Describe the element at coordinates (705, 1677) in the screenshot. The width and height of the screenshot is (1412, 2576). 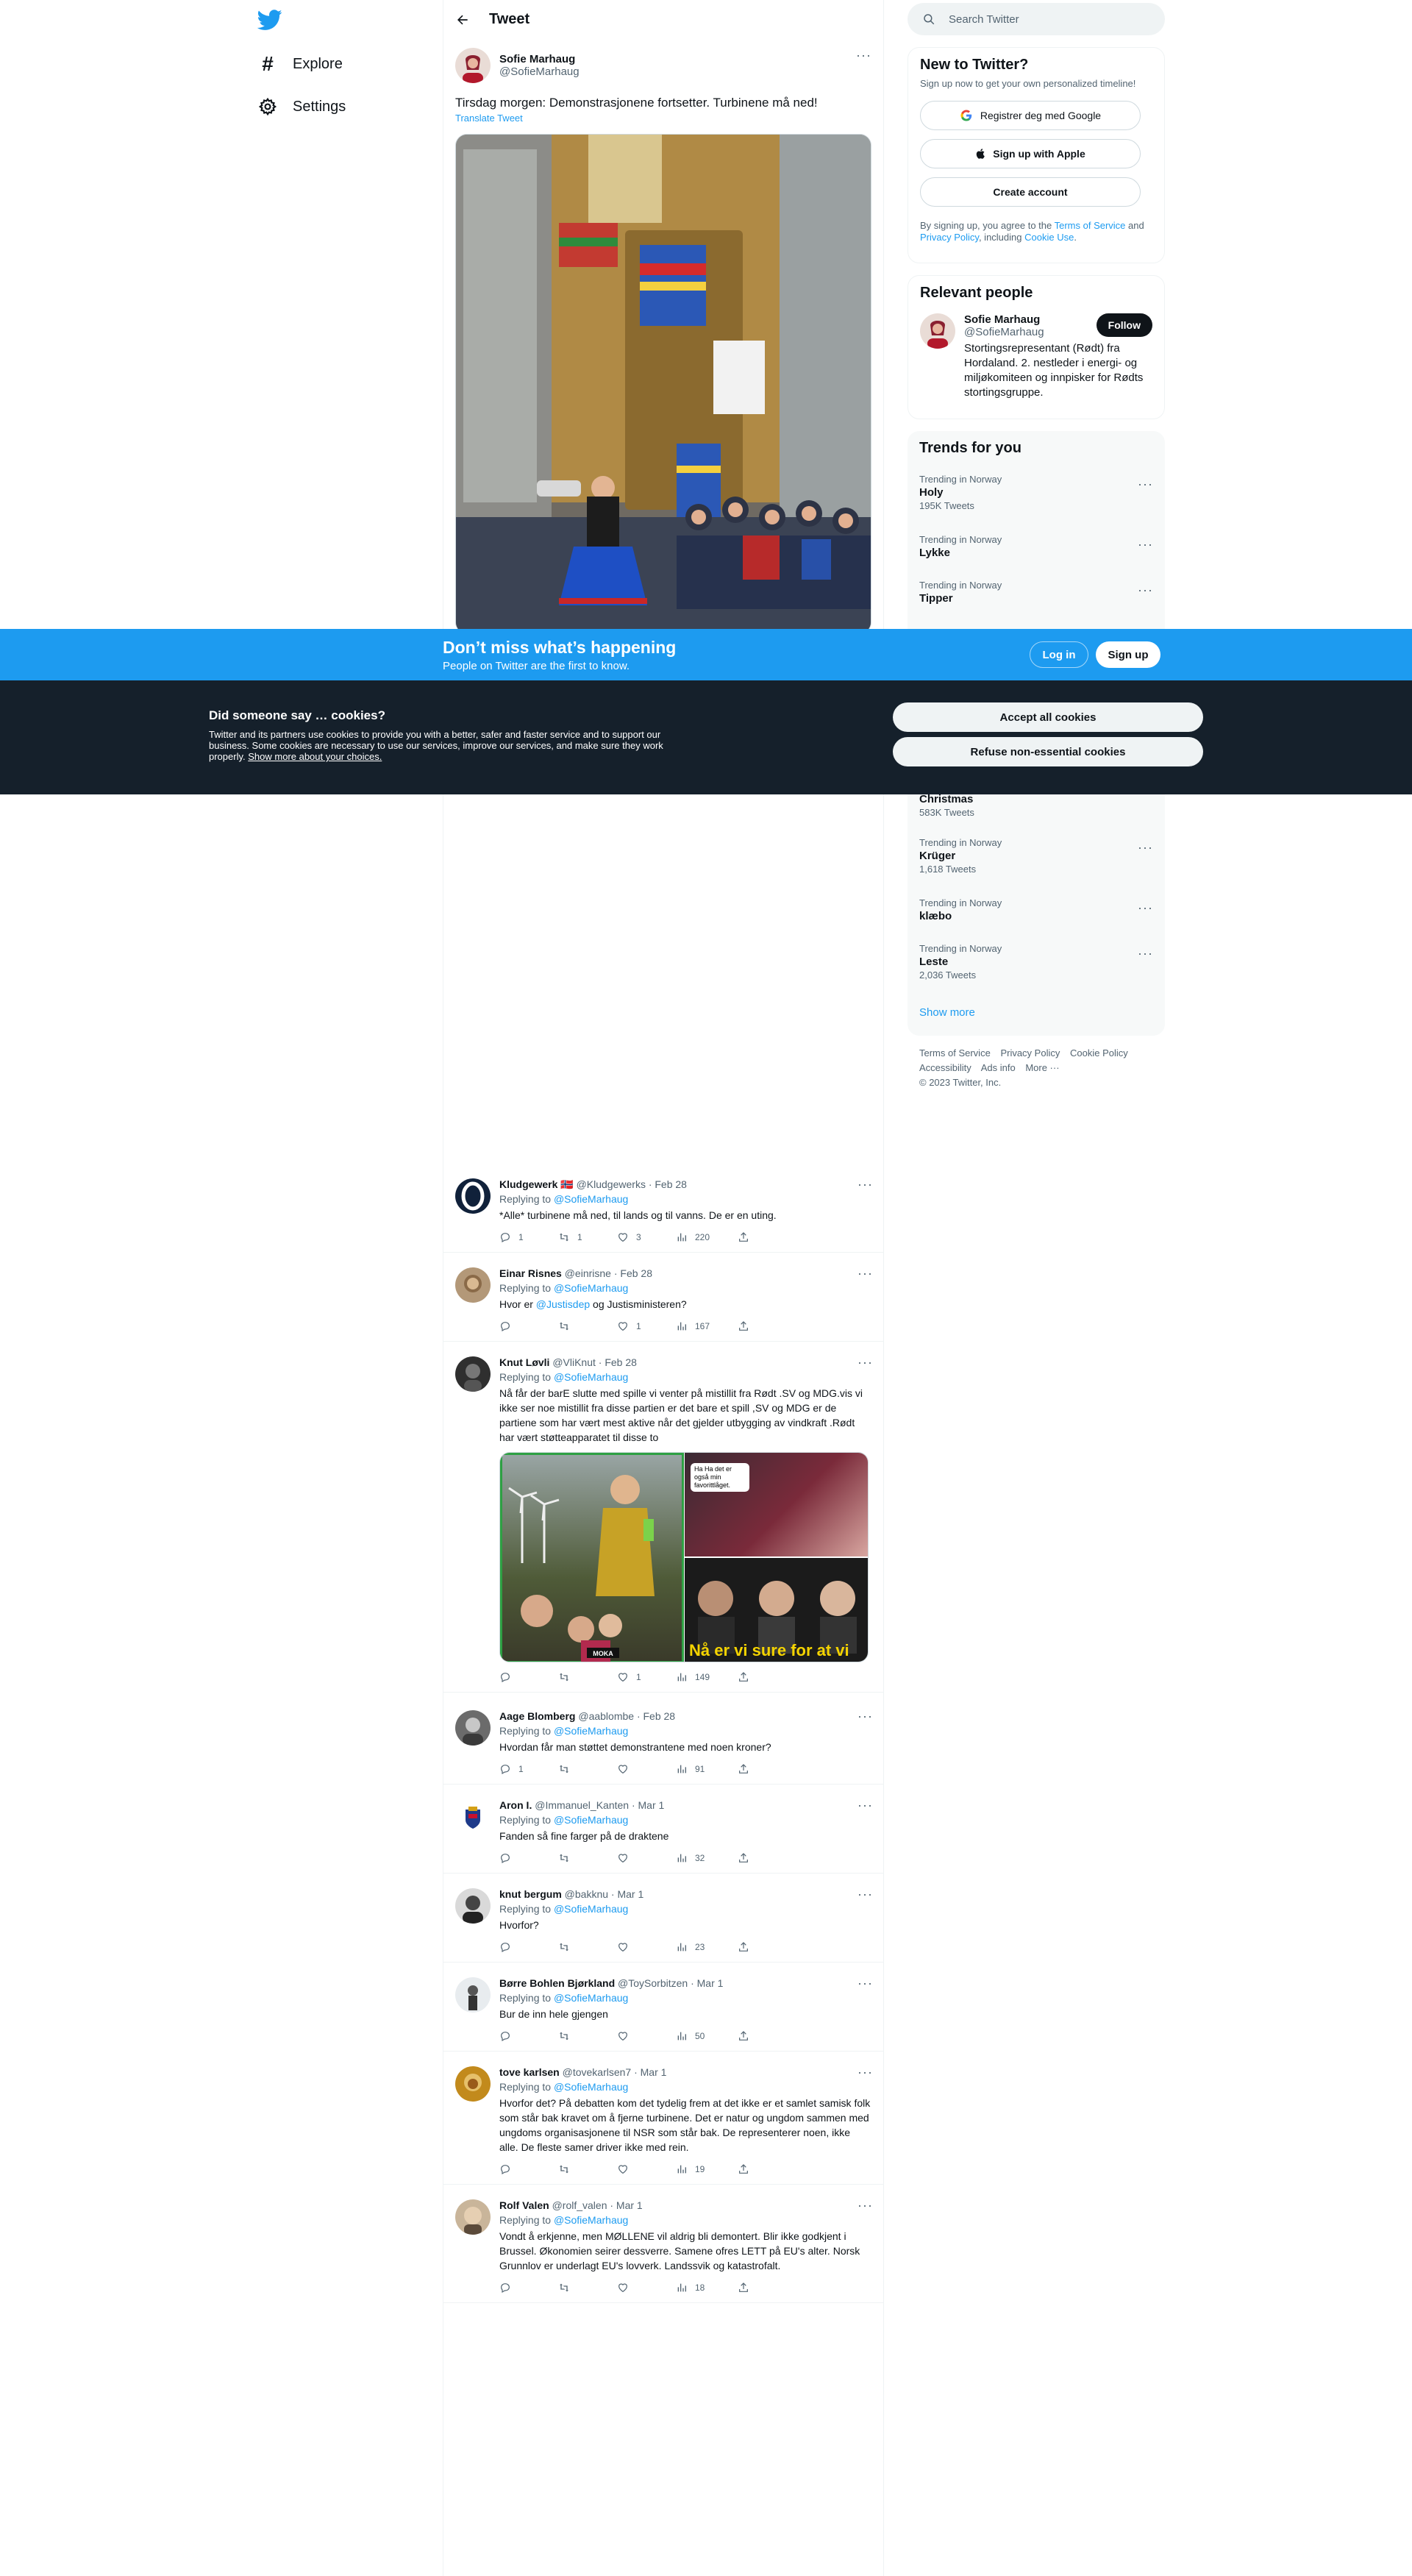
I see `views-button: 149` at that location.